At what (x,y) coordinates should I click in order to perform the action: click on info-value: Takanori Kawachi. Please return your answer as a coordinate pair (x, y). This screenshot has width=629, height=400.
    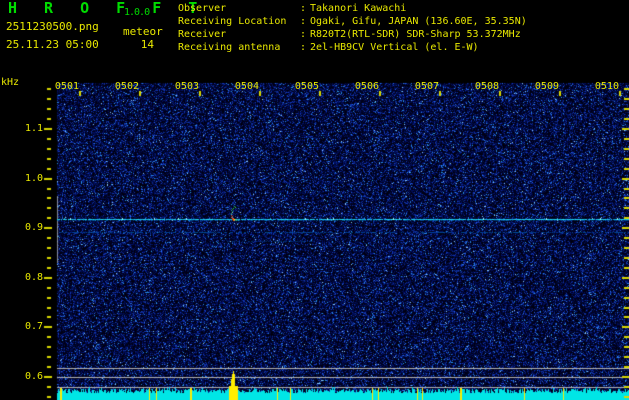
    Looking at the image, I should click on (358, 8).